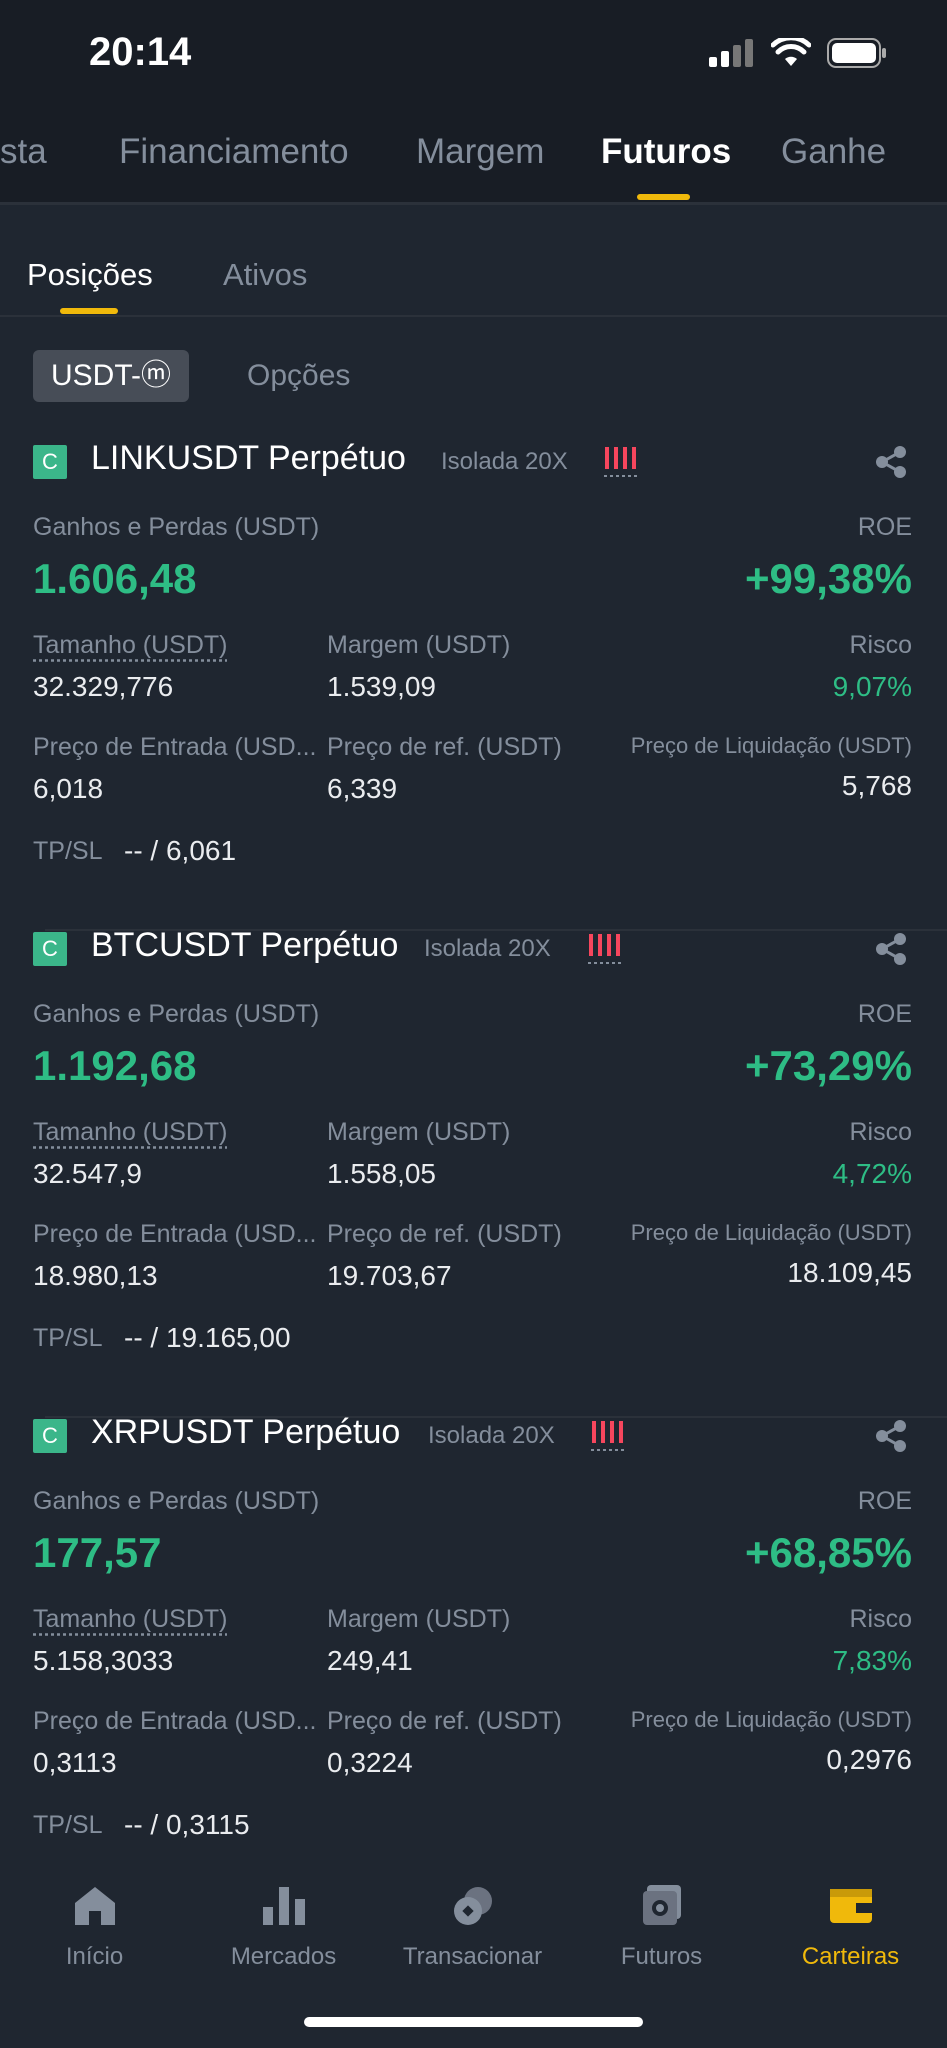 This screenshot has height=2048, width=947. I want to click on mark-price-value: 6,339, so click(362, 788).